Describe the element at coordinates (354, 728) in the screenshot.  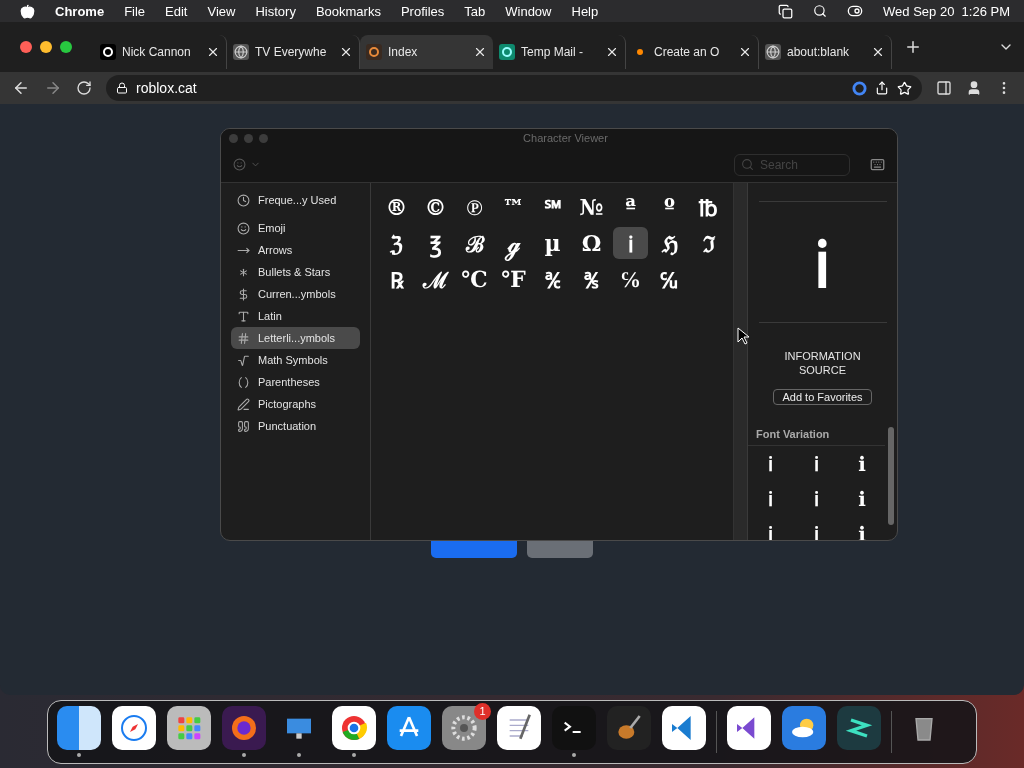
I see `chrome-app-icon` at that location.